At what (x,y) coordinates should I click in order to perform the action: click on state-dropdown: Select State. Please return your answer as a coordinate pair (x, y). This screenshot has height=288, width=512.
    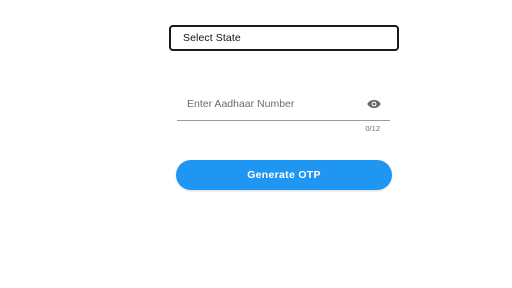
    Looking at the image, I should click on (284, 38).